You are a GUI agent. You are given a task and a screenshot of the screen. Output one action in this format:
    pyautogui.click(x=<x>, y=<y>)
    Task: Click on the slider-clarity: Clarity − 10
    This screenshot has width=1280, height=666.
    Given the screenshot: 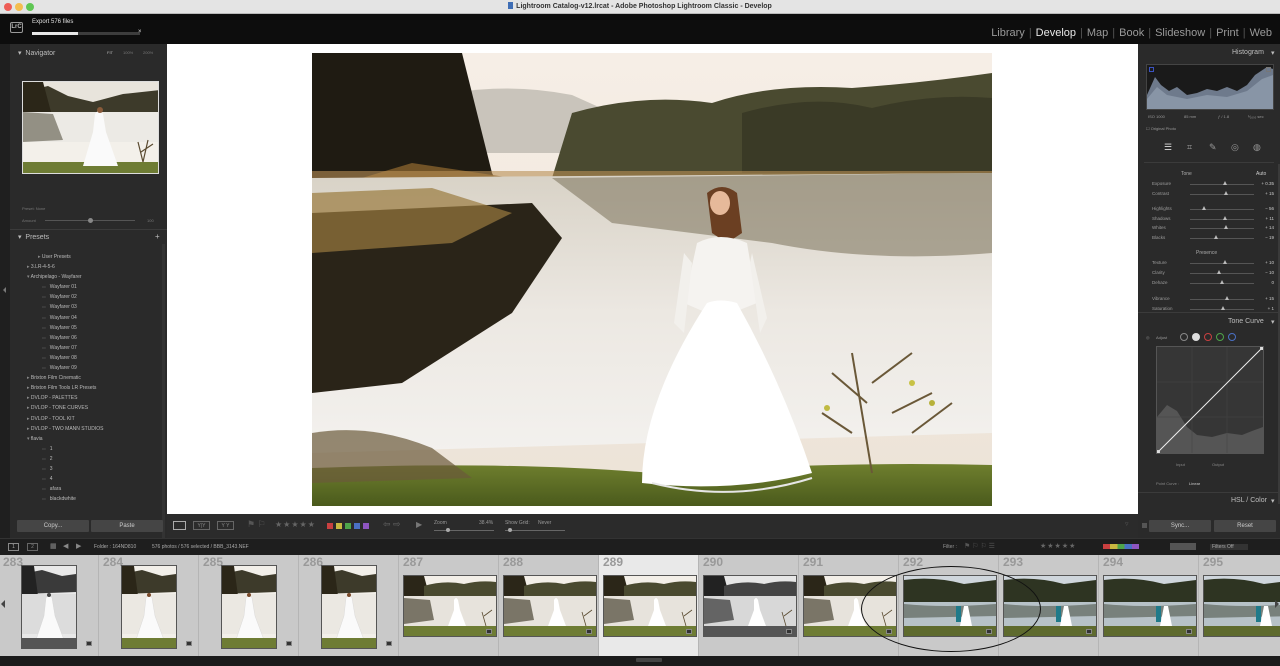 What is the action you would take?
    pyautogui.click(x=1213, y=273)
    